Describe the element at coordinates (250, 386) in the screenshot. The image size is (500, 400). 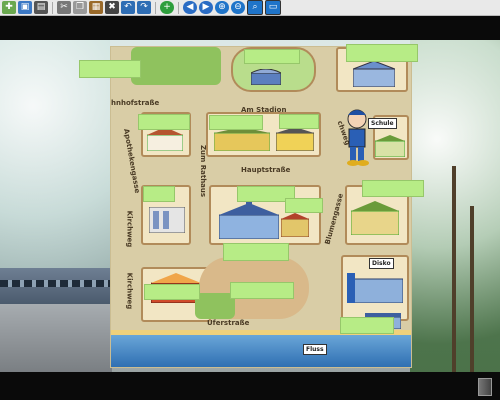
I see `bottom-bar` at that location.